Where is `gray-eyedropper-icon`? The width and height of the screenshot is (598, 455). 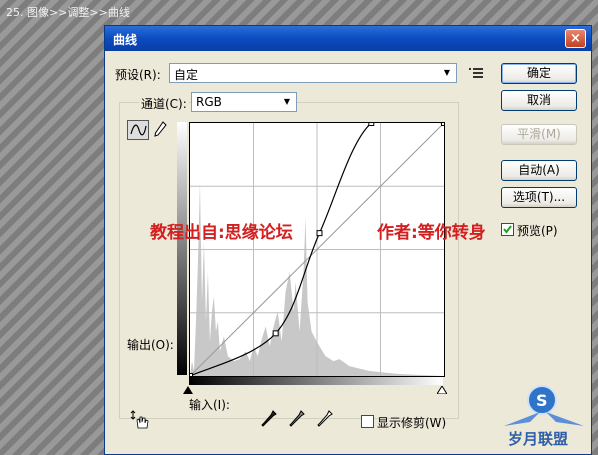
gray-eyedropper-icon is located at coordinates (297, 419).